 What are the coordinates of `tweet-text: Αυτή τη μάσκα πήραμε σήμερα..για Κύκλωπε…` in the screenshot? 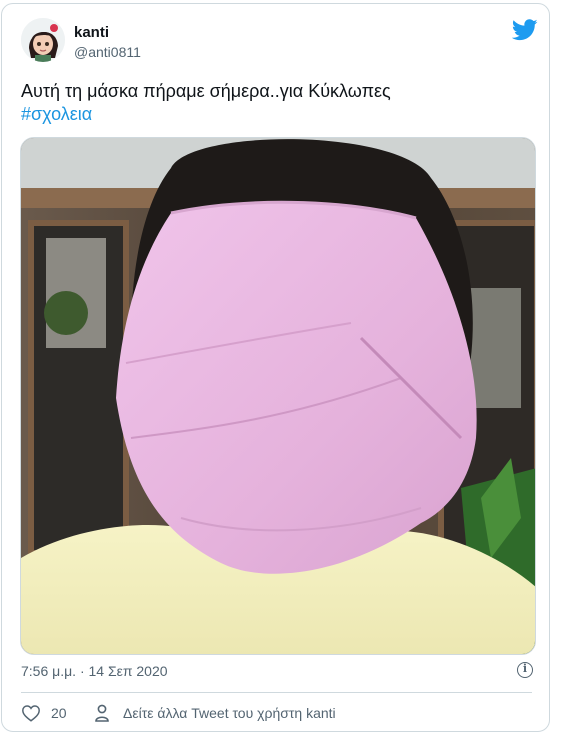 It's located at (271, 103).